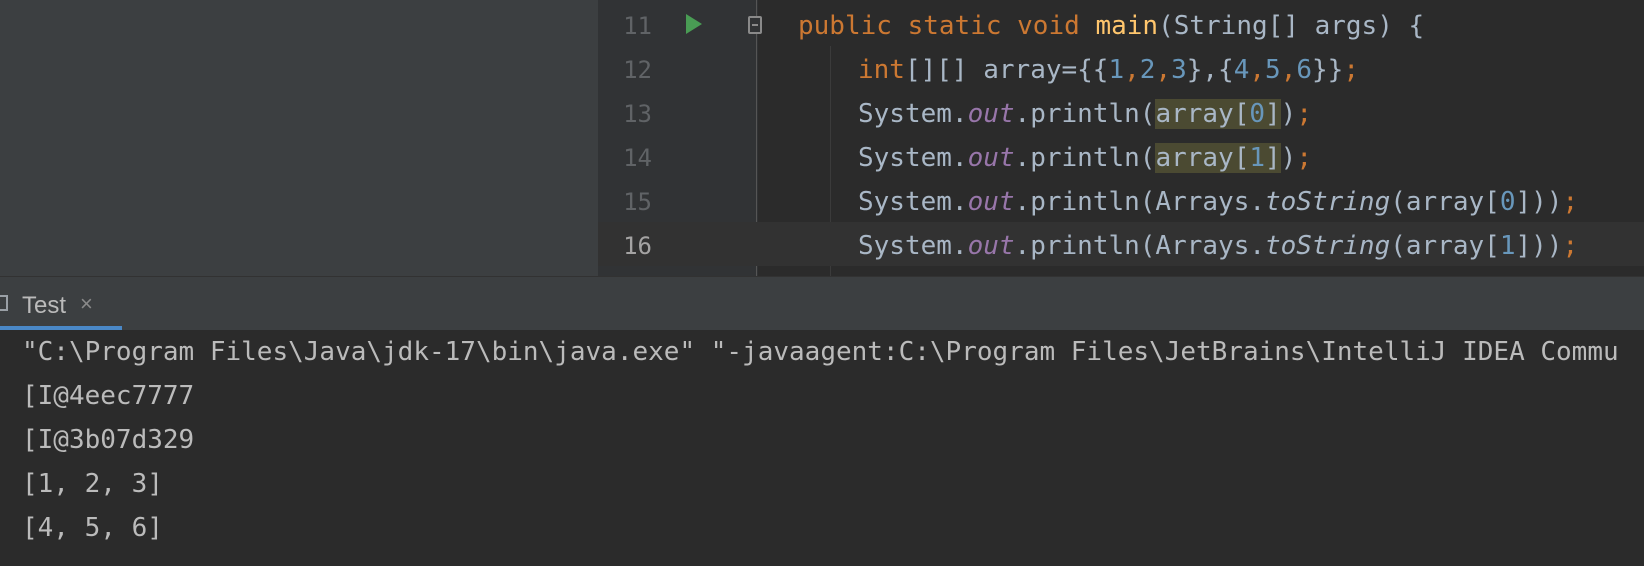 The height and width of the screenshot is (566, 1644). What do you see at coordinates (1273, 70) in the screenshot?
I see `code-token: 5` at bounding box center [1273, 70].